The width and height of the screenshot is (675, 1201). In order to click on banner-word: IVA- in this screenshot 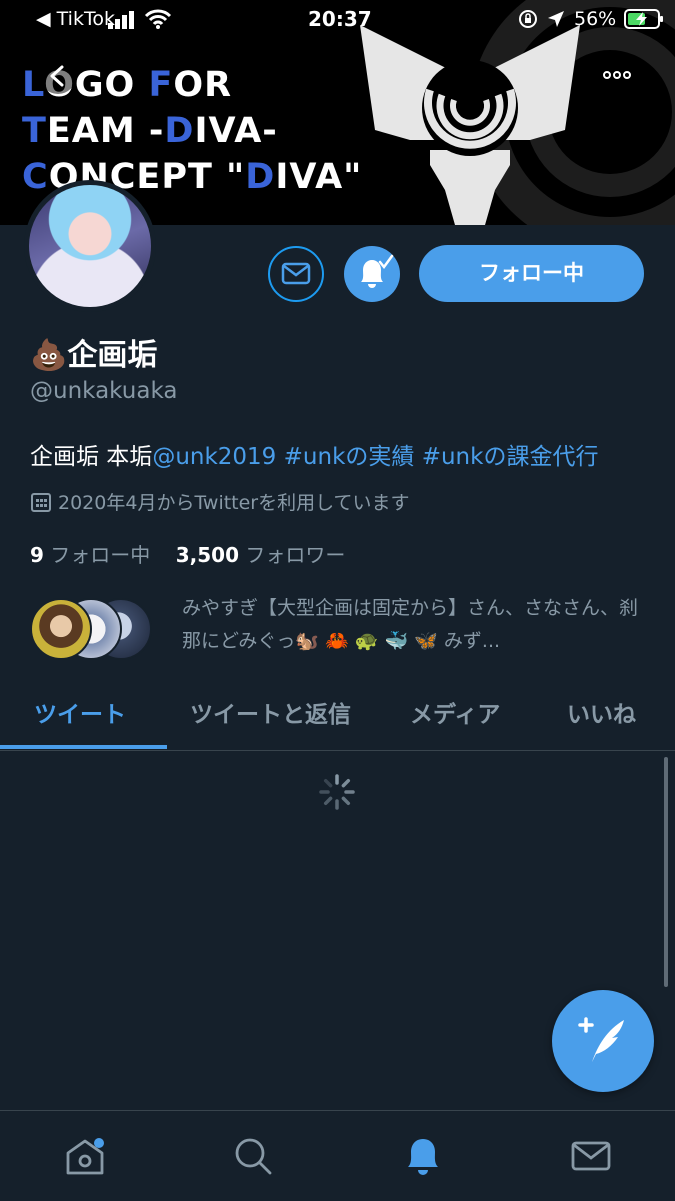, I will do `click(236, 131)`.